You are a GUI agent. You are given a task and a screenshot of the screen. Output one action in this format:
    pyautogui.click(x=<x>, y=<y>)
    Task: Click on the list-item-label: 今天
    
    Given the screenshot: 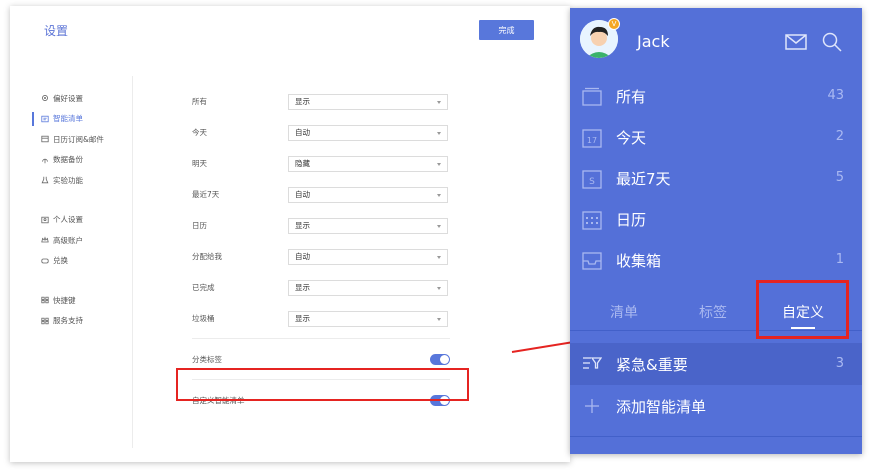 What is the action you would take?
    pyautogui.click(x=631, y=138)
    